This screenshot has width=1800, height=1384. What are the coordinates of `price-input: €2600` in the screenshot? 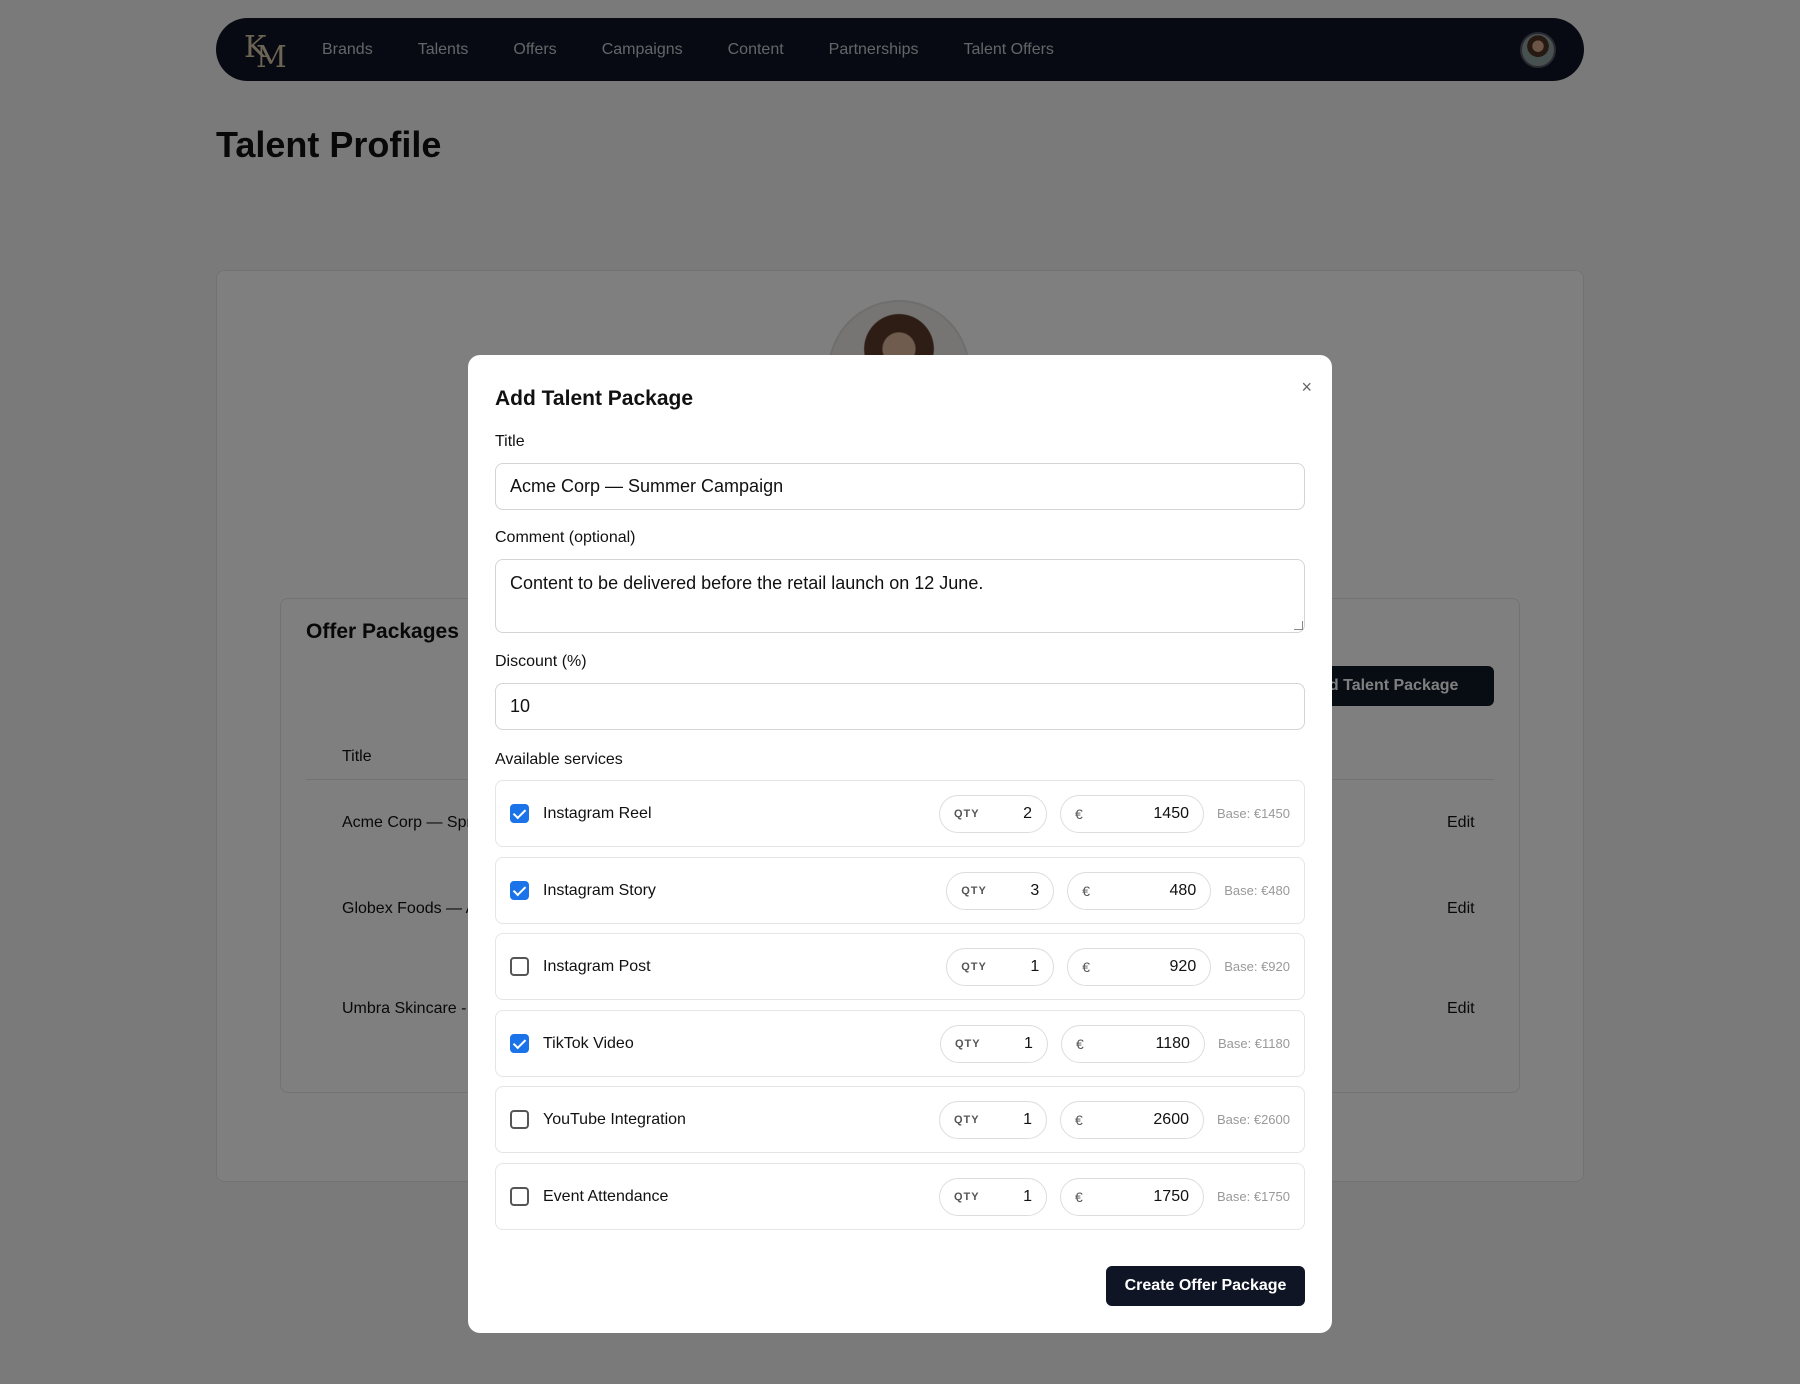 It's located at (1131, 1119).